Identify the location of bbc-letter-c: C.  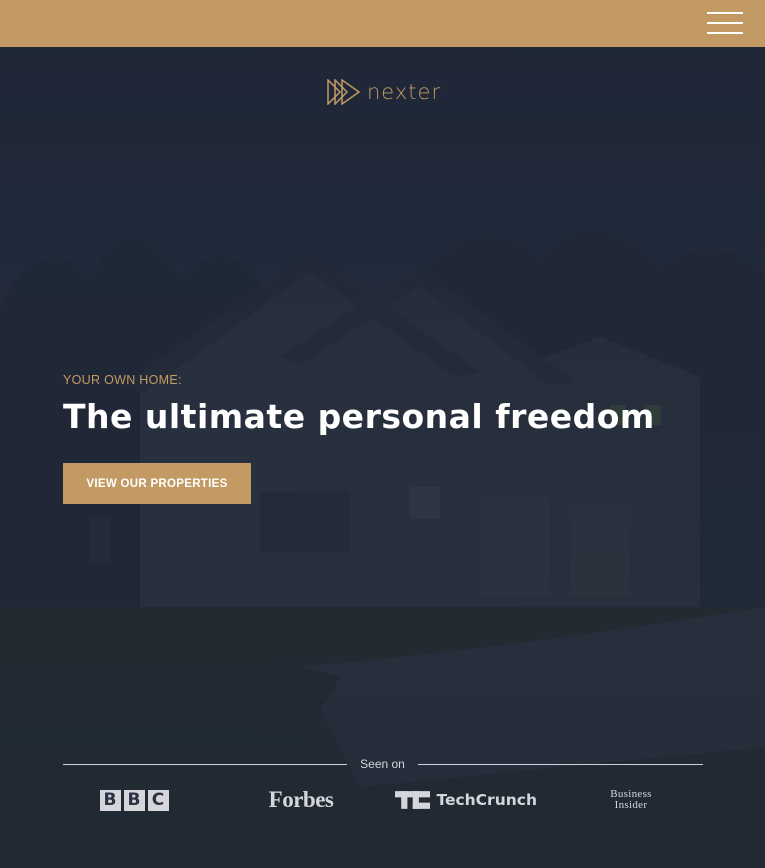
(158, 800).